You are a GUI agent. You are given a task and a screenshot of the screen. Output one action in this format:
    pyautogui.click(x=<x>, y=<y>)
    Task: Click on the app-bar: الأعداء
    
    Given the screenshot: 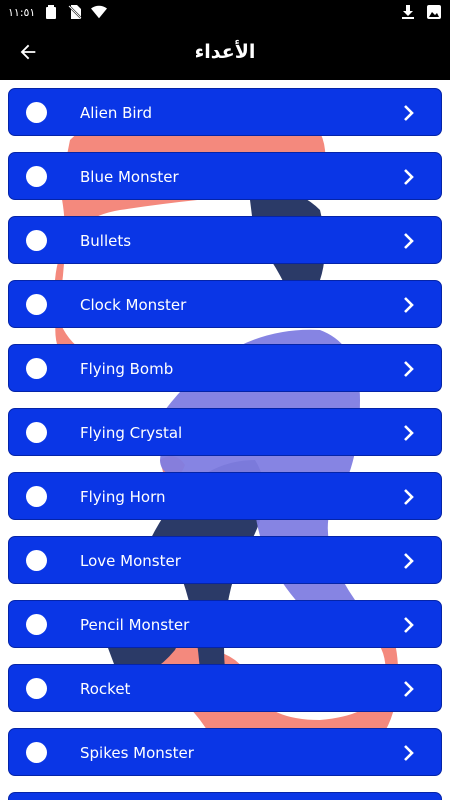 What is the action you would take?
    pyautogui.click(x=225, y=52)
    